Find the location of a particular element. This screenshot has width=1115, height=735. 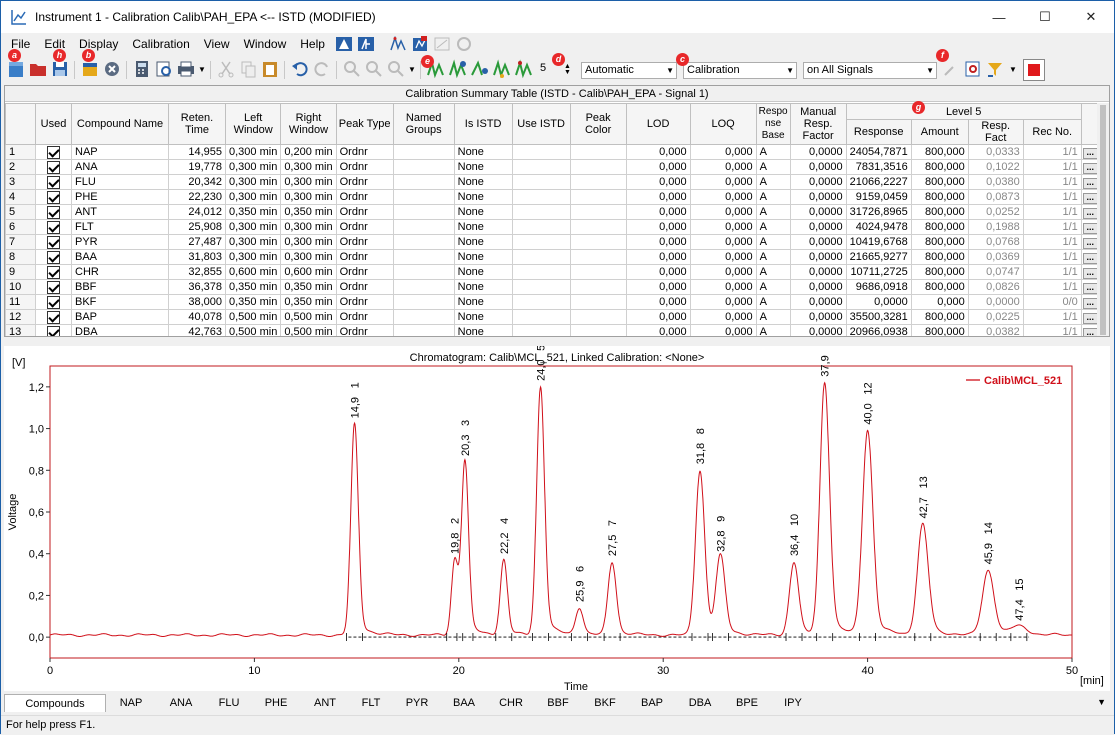

retention-time: 42,763 is located at coordinates (197, 330).